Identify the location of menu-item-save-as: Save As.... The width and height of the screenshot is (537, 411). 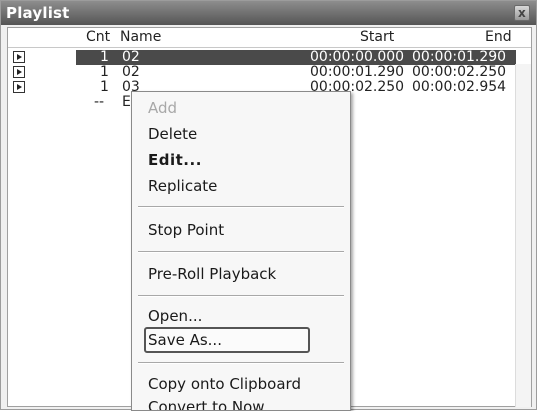
(185, 340).